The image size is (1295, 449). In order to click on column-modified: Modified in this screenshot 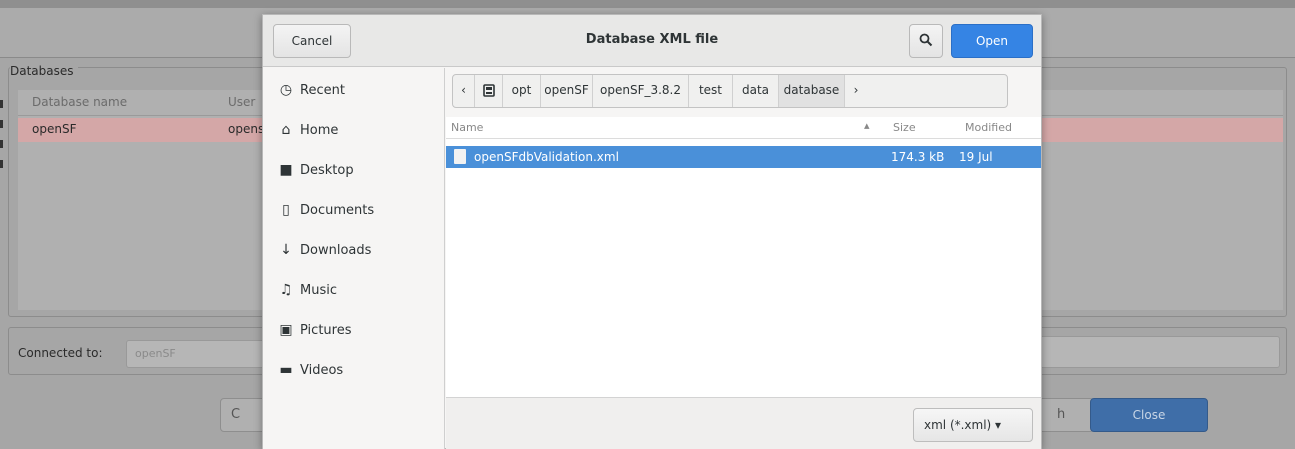, I will do `click(988, 127)`.